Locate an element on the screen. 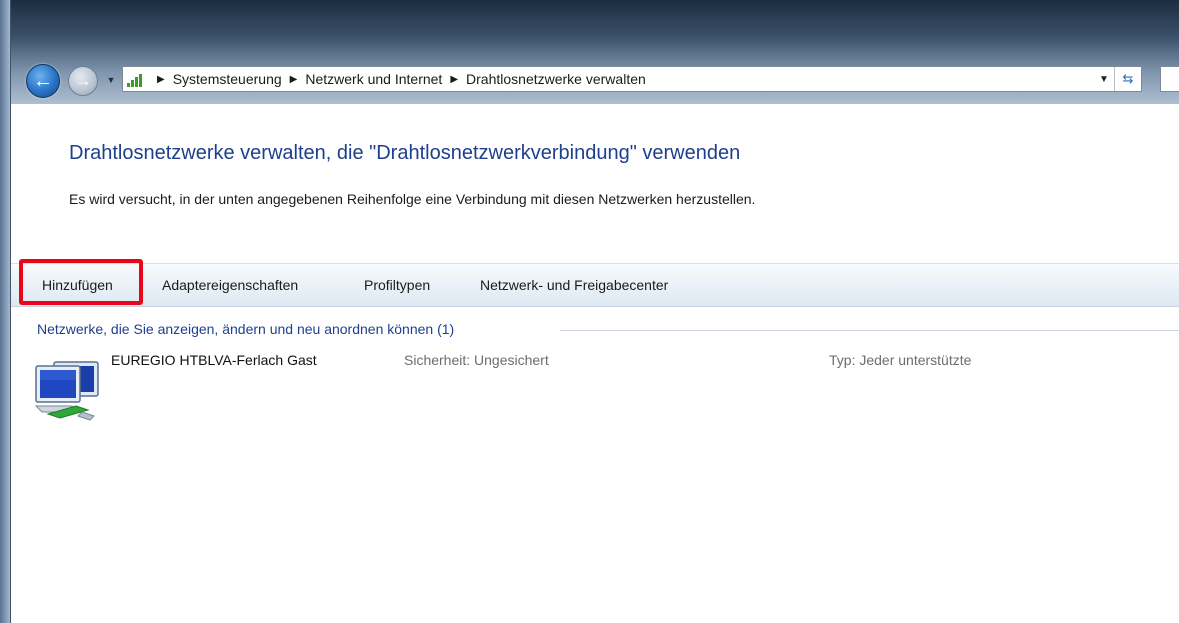  forward-arrow-icon: → is located at coordinates (83, 80).